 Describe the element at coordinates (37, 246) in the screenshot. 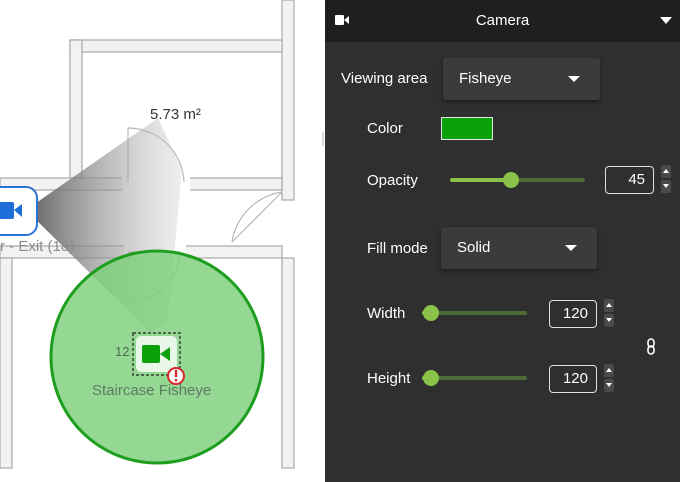

I see `door-label: r - Exit (18)` at that location.